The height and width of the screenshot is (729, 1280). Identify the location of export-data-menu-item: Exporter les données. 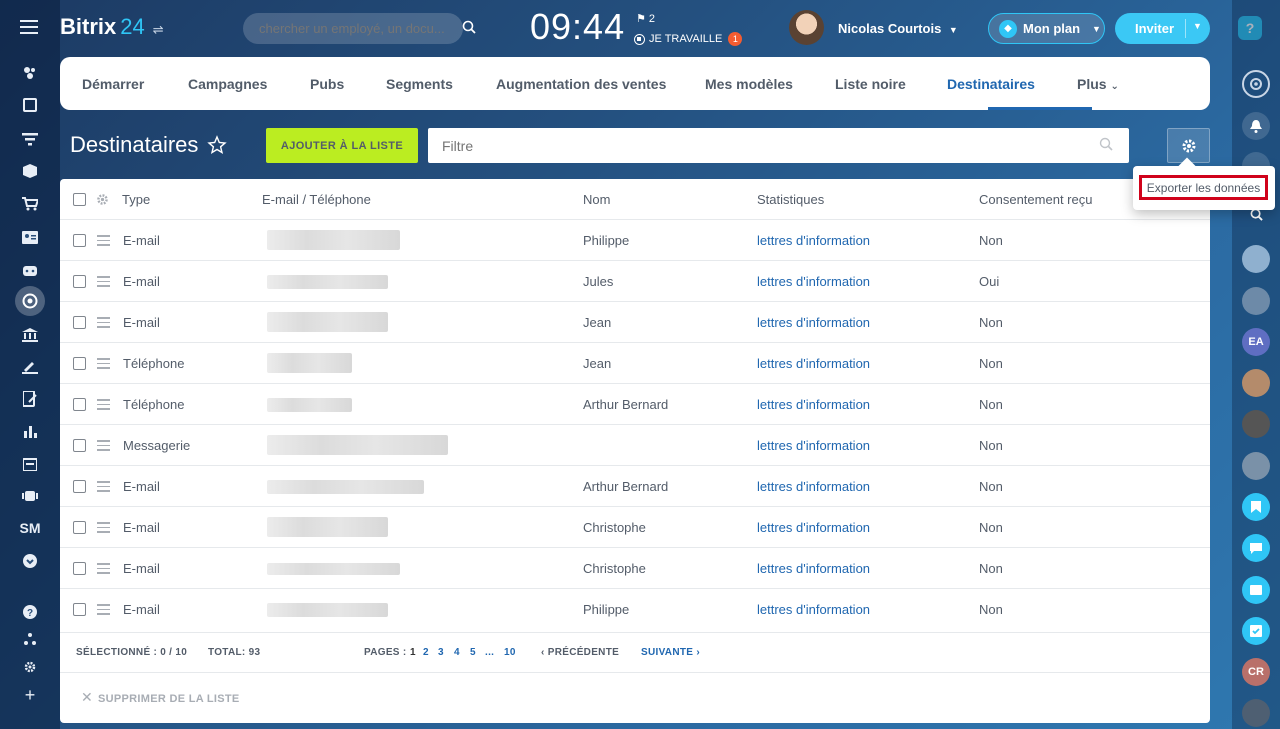
(1203, 187).